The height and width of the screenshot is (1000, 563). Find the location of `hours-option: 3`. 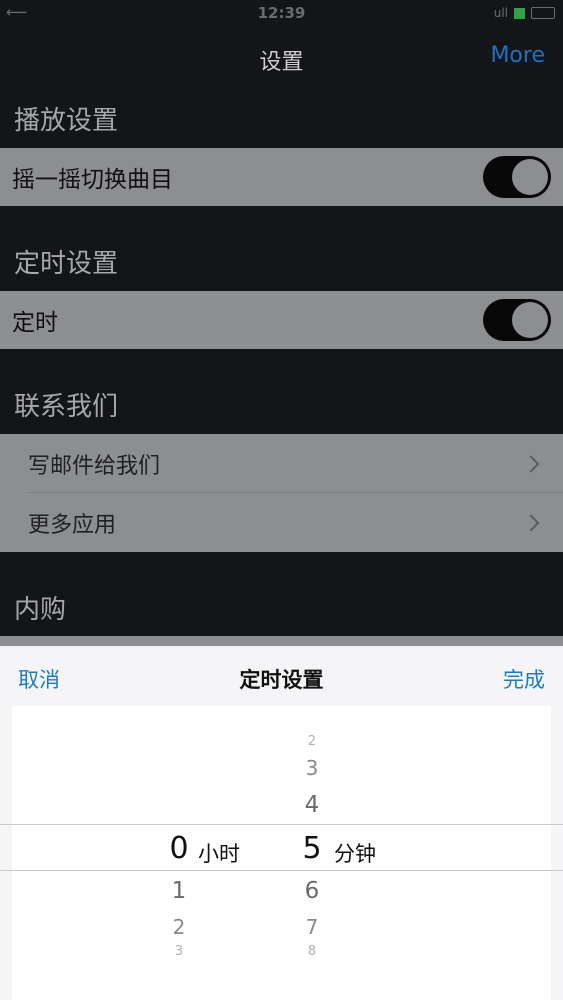

hours-option: 3 is located at coordinates (179, 950).